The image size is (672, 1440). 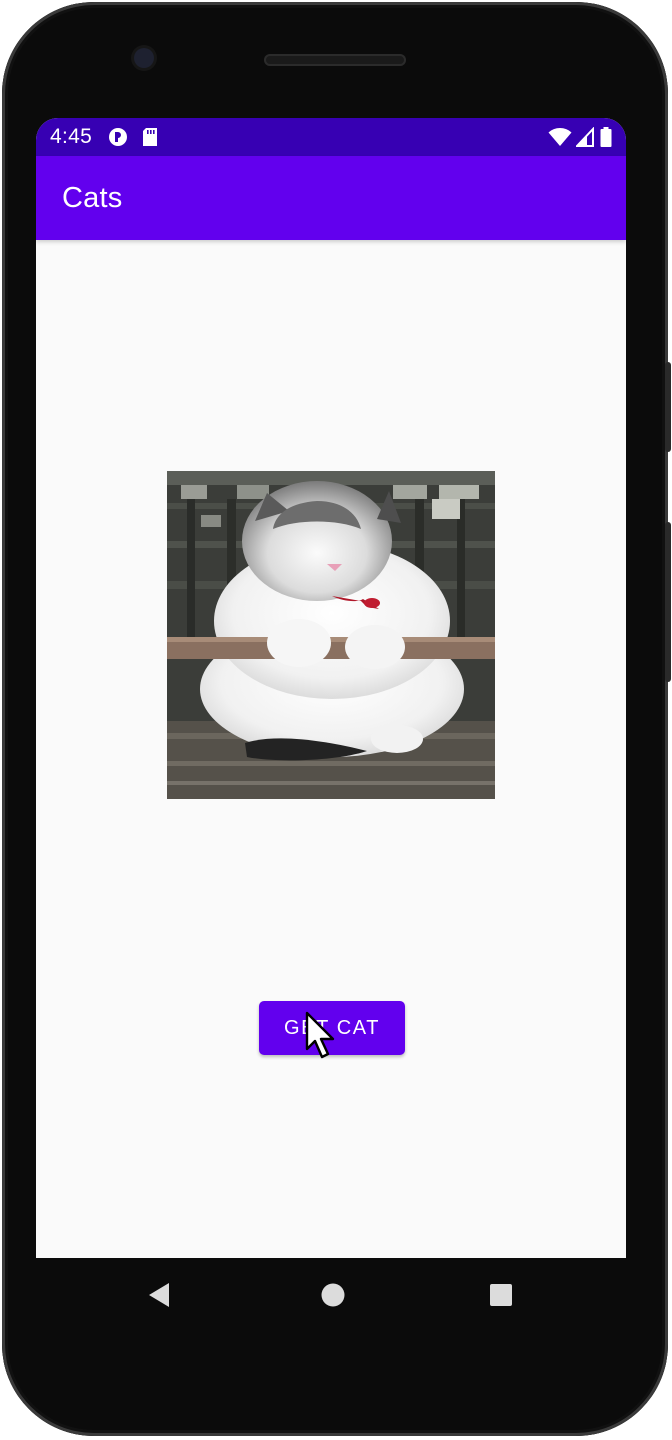 I want to click on app-title: Cats, so click(x=92, y=198).